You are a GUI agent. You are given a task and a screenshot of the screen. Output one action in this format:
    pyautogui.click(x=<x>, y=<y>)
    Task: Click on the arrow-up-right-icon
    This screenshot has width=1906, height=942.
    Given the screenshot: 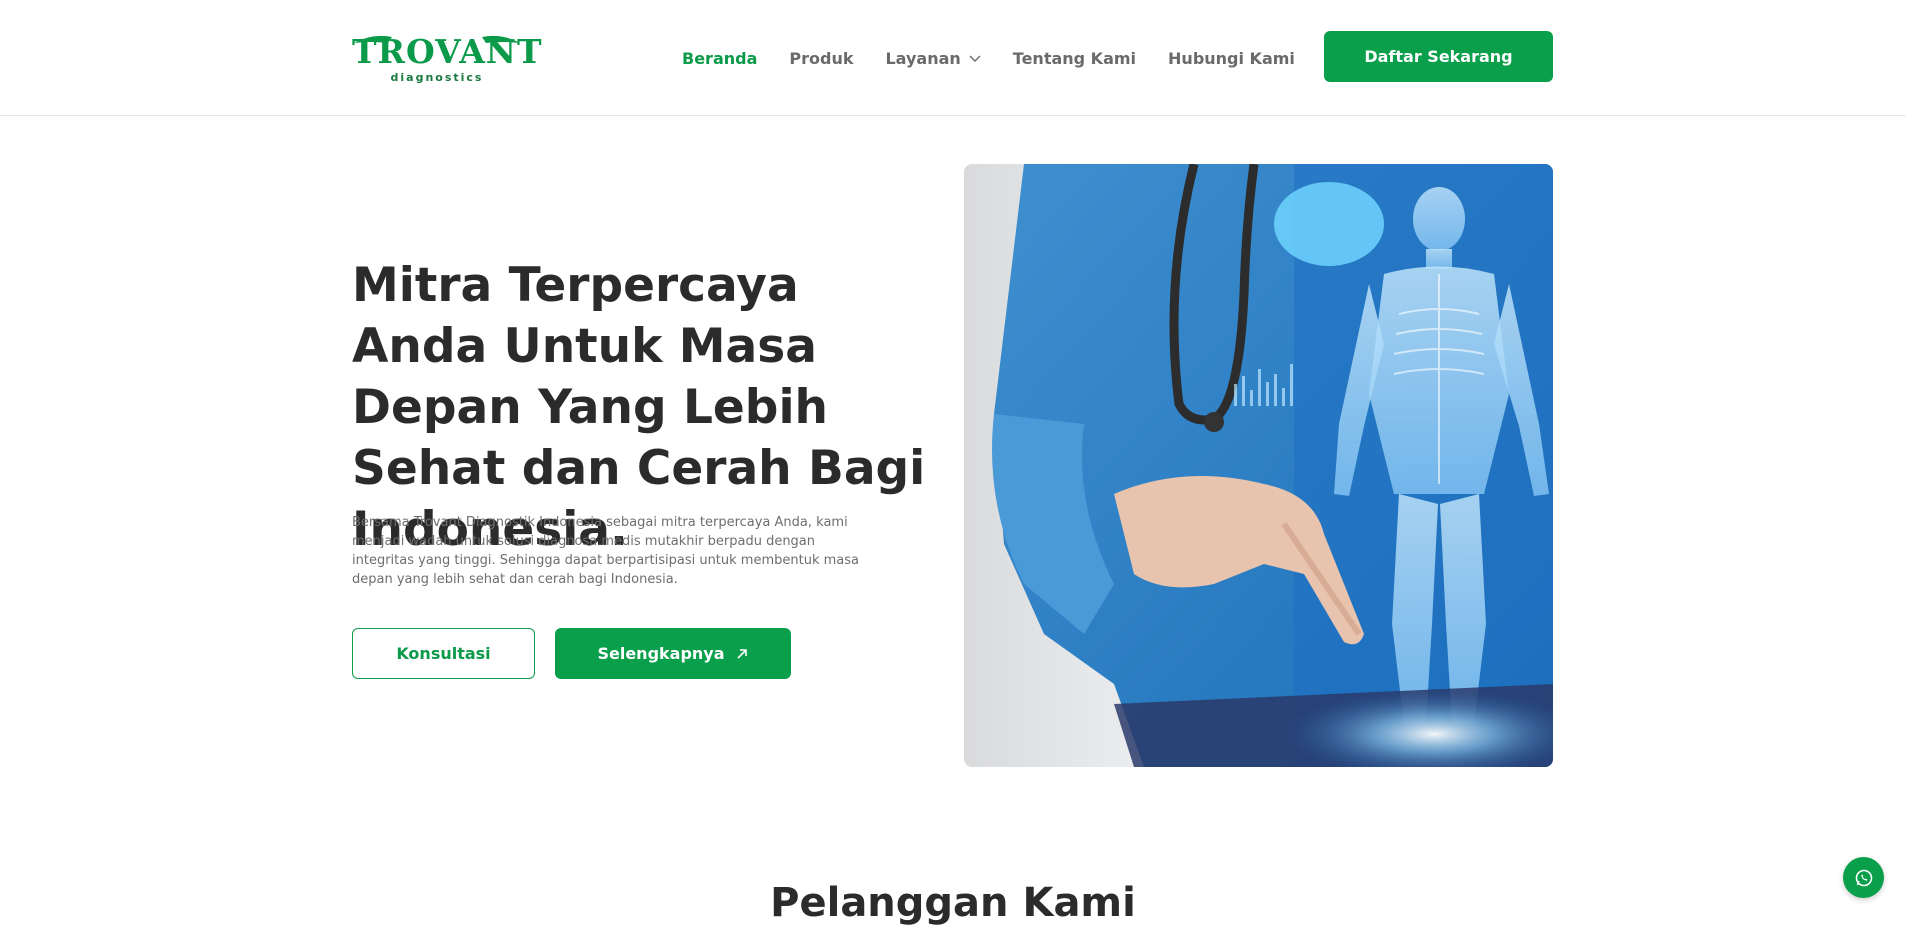 What is the action you would take?
    pyautogui.click(x=741, y=653)
    